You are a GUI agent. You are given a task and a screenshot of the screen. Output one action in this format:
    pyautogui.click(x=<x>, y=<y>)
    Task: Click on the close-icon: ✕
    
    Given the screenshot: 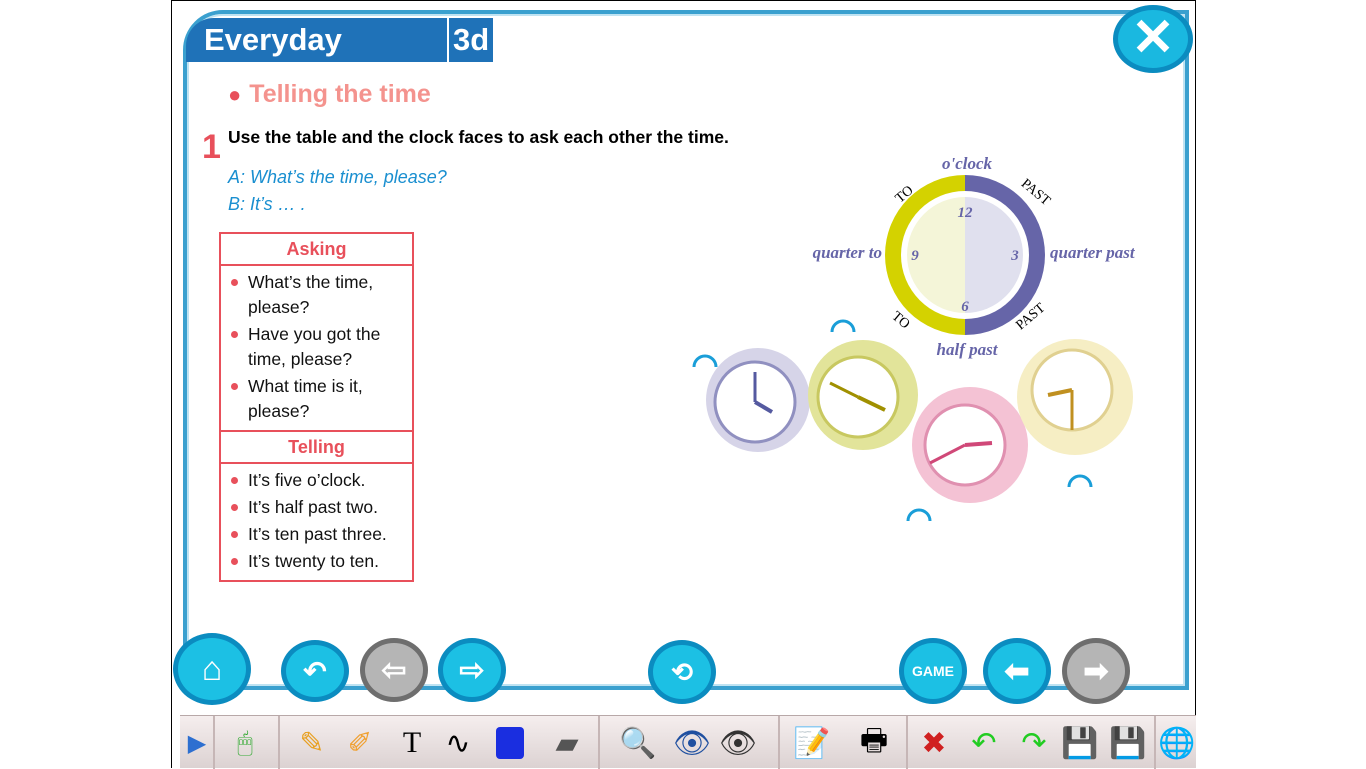 What is the action you would take?
    pyautogui.click(x=1153, y=38)
    